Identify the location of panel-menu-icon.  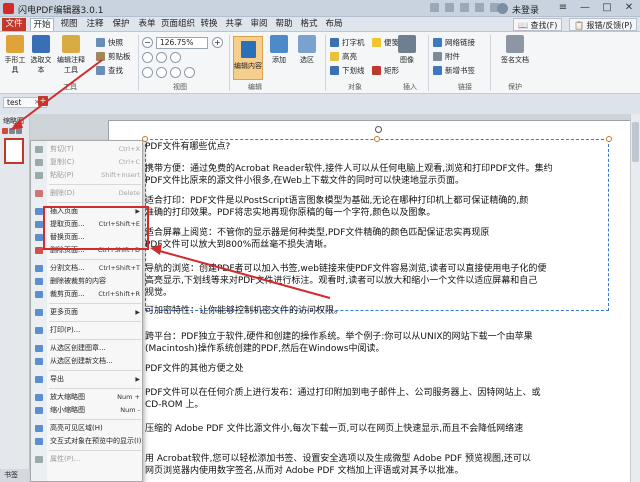
(5, 131).